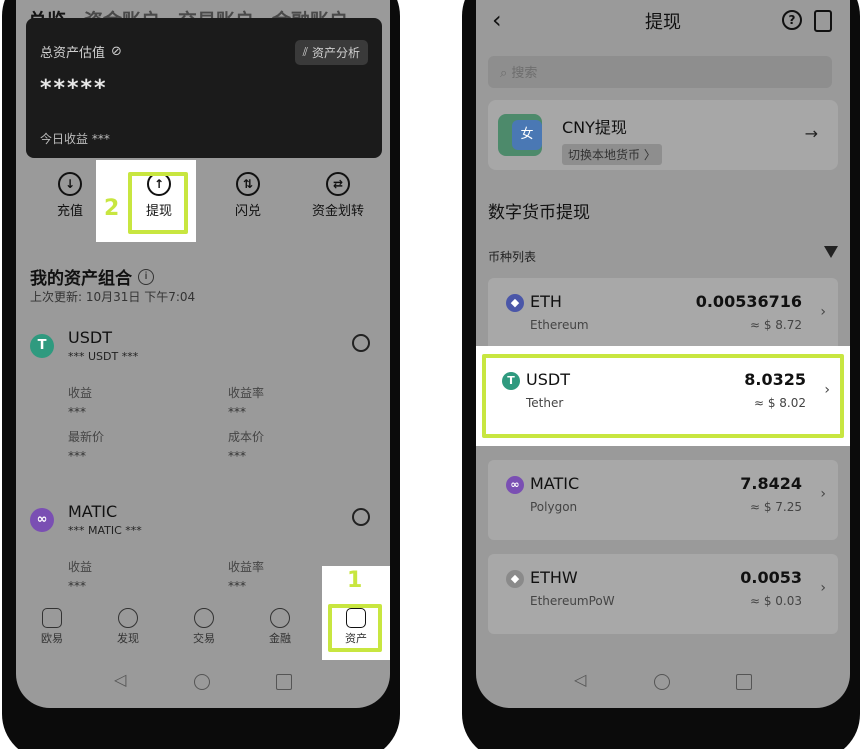 The width and height of the screenshot is (864, 749). Describe the element at coordinates (338, 184) in the screenshot. I see `transfer-icon: ⇄` at that location.